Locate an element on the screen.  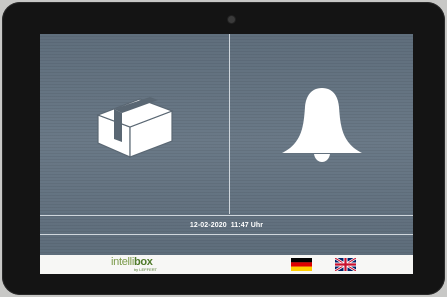
status-divider-bottom is located at coordinates (226, 234).